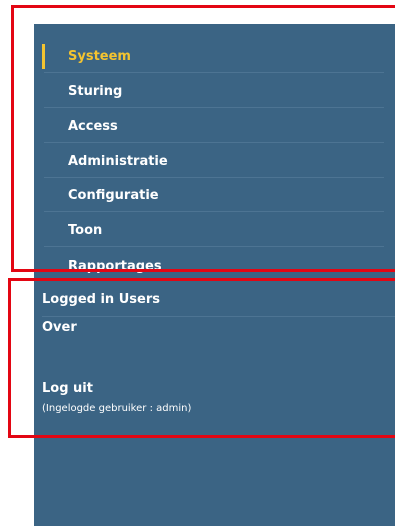 Image resolution: width=395 pixels, height=526 pixels. Describe the element at coordinates (214, 56) in the screenshot. I see `submenu-item-systeem: Systeem` at that location.